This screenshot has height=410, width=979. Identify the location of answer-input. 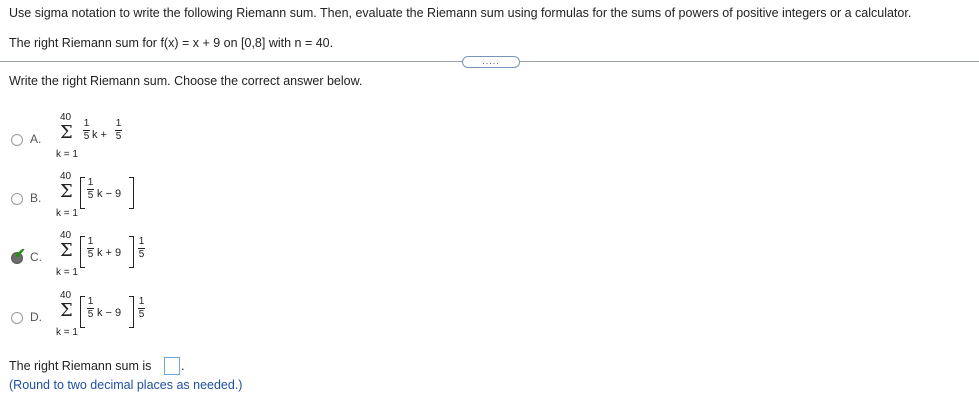
(172, 366).